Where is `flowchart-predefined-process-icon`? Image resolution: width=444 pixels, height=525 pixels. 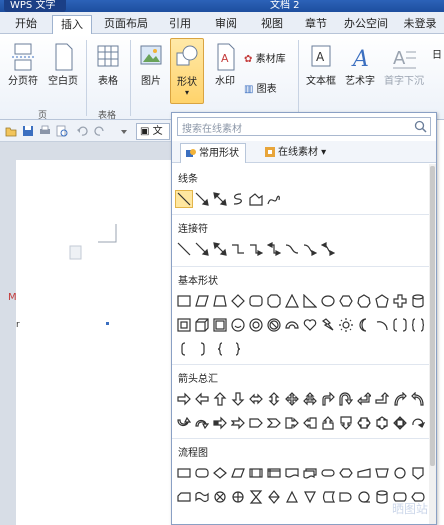
flowchart-predefined-process-icon is located at coordinates (256, 473).